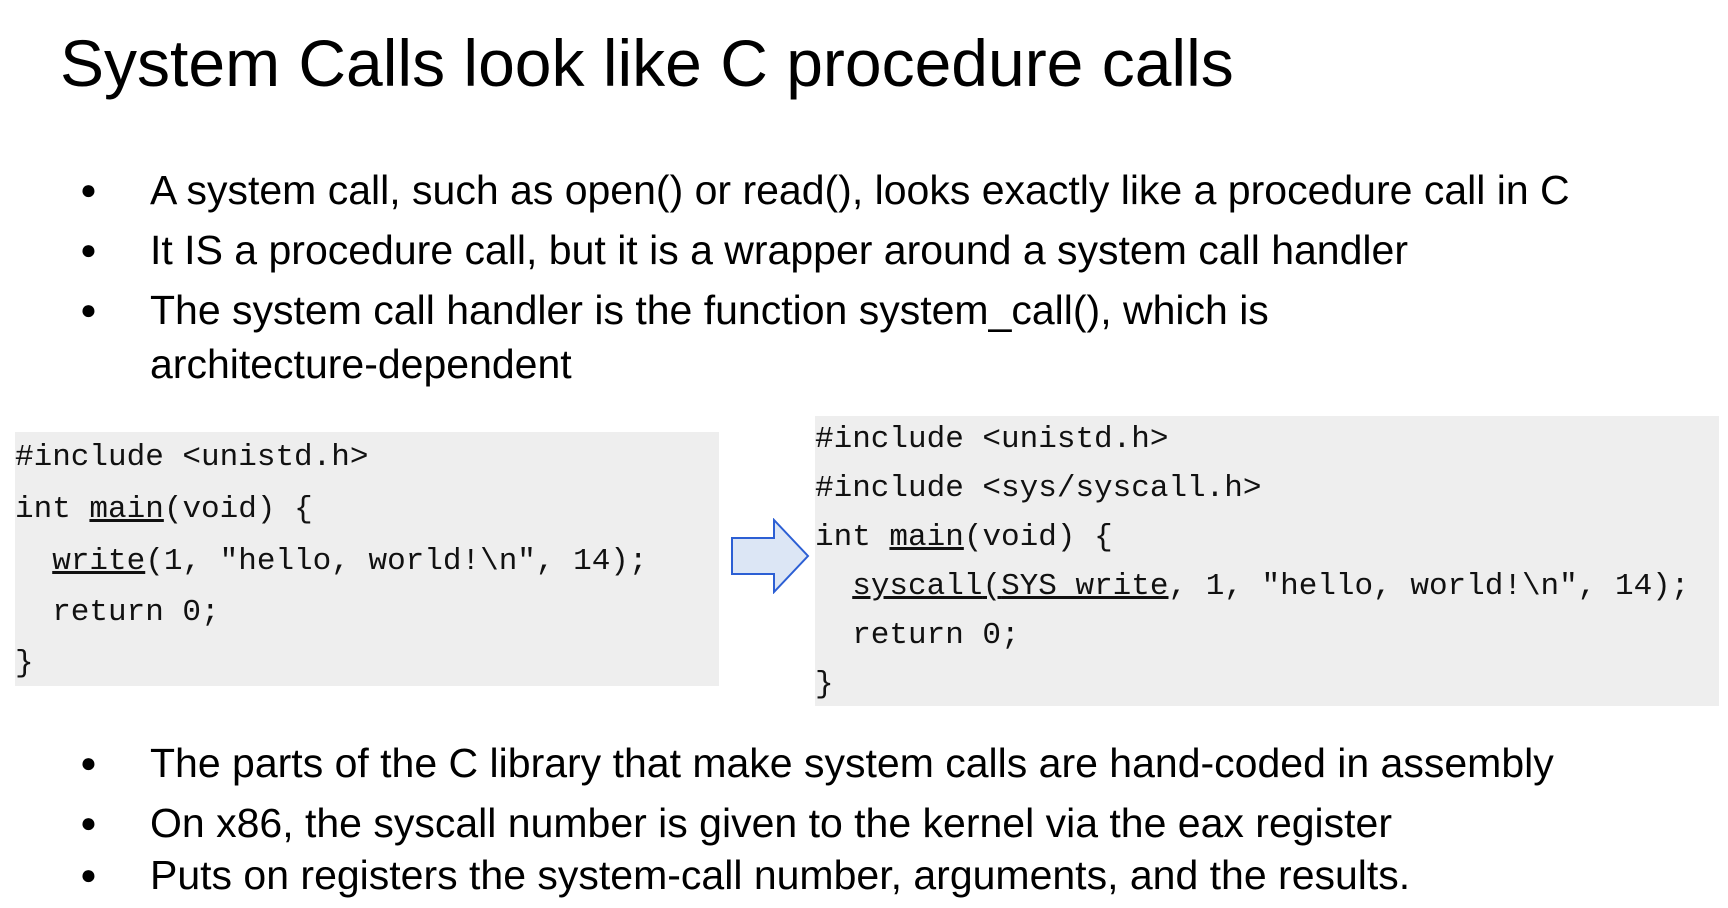 The width and height of the screenshot is (1728, 908). I want to click on code-token-function: write, so click(99, 561).